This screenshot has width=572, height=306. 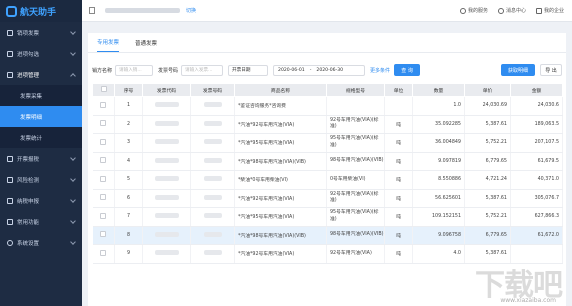 What do you see at coordinates (41, 137) in the screenshot?
I see `sidebar-subitem-invoice-stats: 发票统计` at bounding box center [41, 137].